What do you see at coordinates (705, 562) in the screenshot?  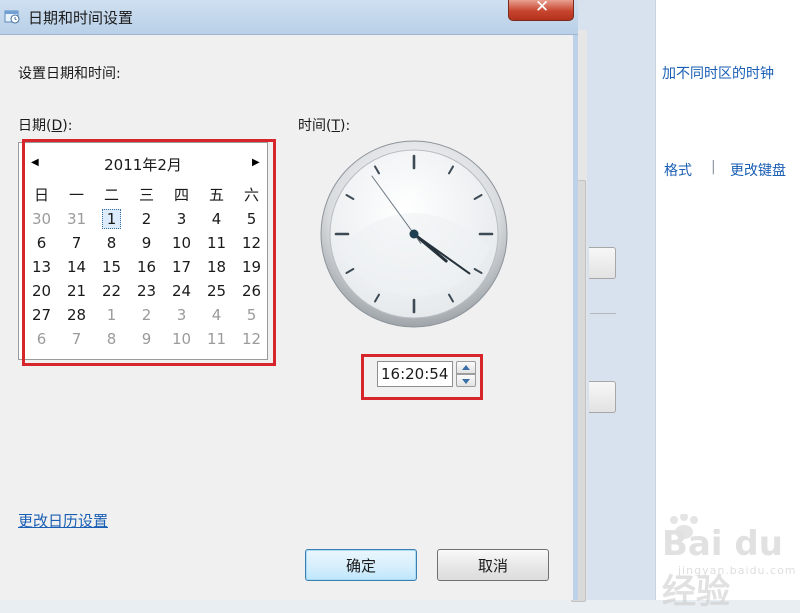 I see `baidu-jingyan-watermark: Bai du 经验 jingyan.baidu.com` at bounding box center [705, 562].